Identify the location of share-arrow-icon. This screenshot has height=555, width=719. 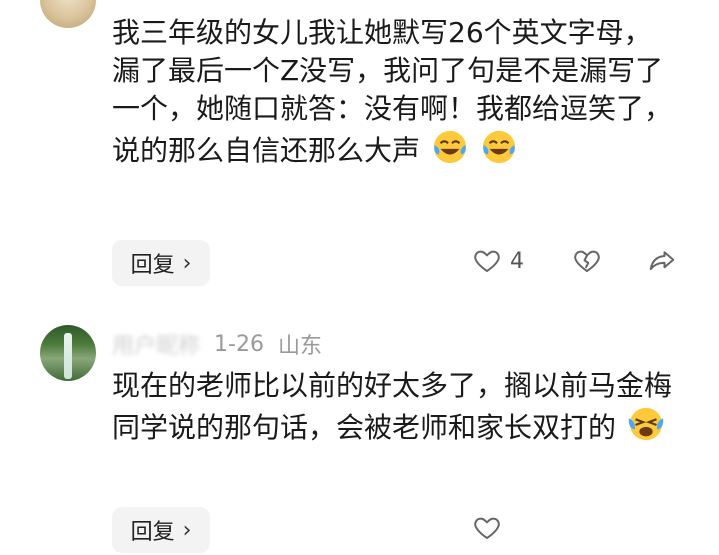
(662, 261).